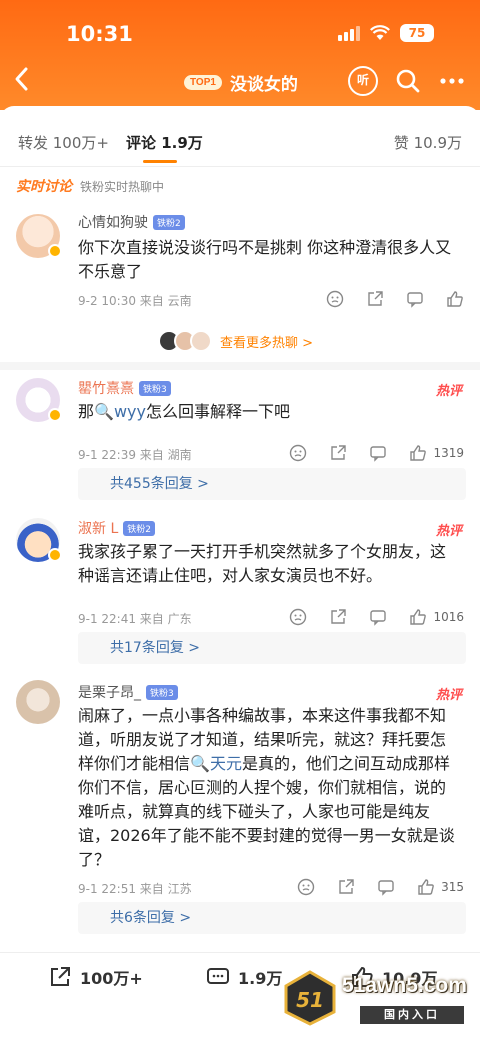  Describe the element at coordinates (135, 455) in the screenshot. I see `comment-meta: 9-1 22:39 来自 湖南` at that location.